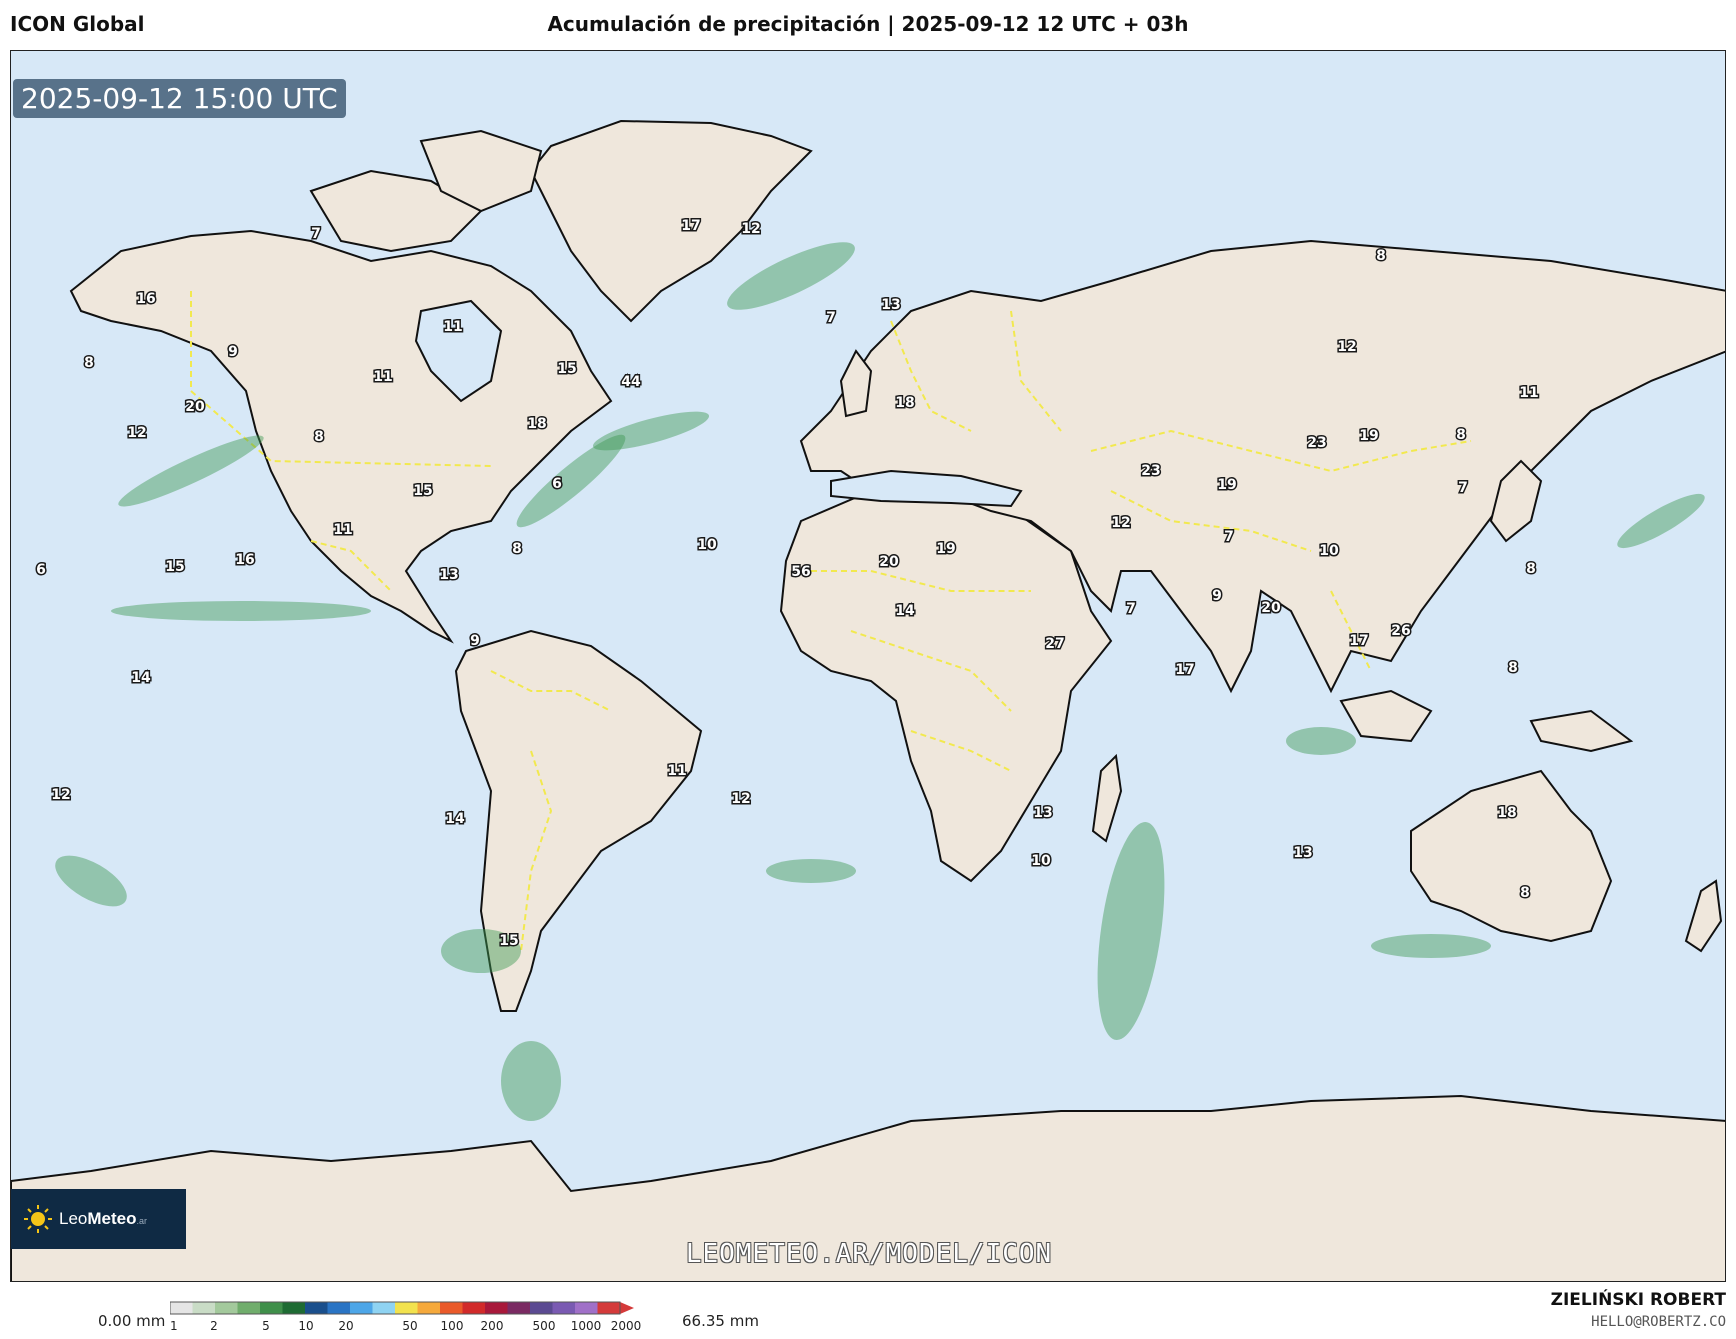 Image resolution: width=1736 pixels, height=1339 pixels. What do you see at coordinates (112, 1218) in the screenshot?
I see `logo-name-bold: Meteo` at bounding box center [112, 1218].